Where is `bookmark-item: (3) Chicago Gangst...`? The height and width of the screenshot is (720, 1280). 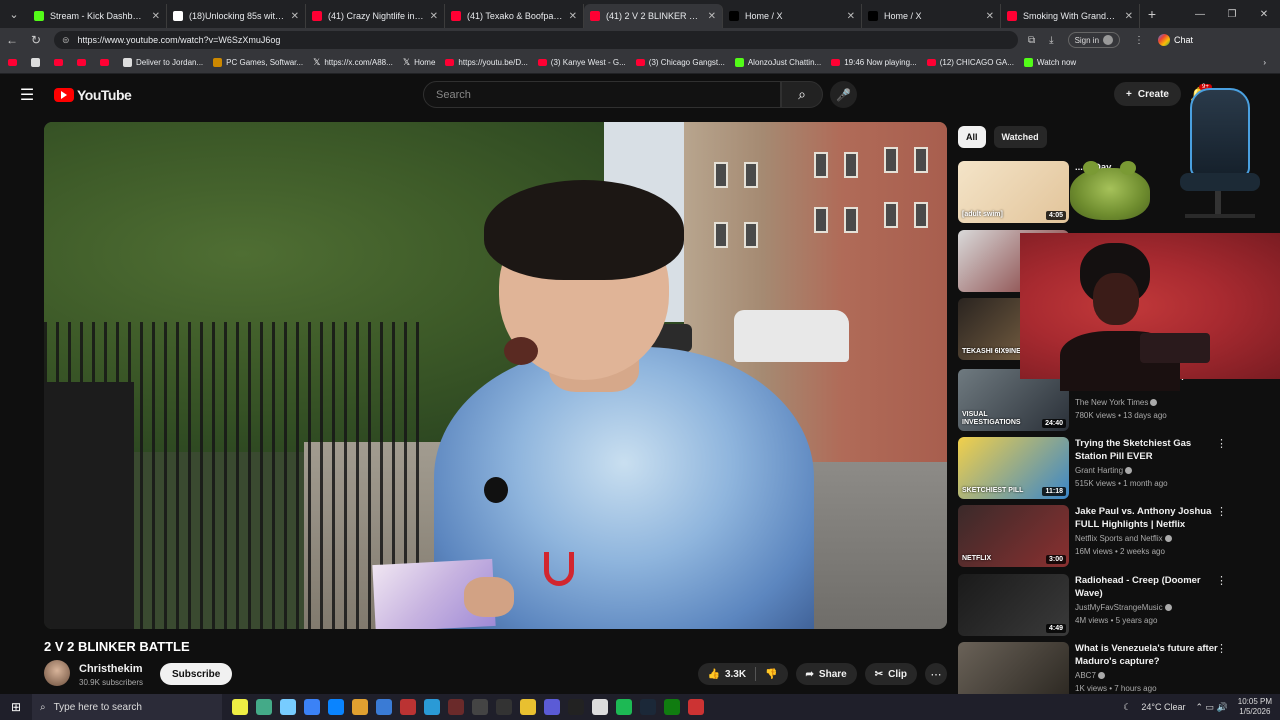 bookmark-item: (3) Chicago Gangst... is located at coordinates (680, 62).